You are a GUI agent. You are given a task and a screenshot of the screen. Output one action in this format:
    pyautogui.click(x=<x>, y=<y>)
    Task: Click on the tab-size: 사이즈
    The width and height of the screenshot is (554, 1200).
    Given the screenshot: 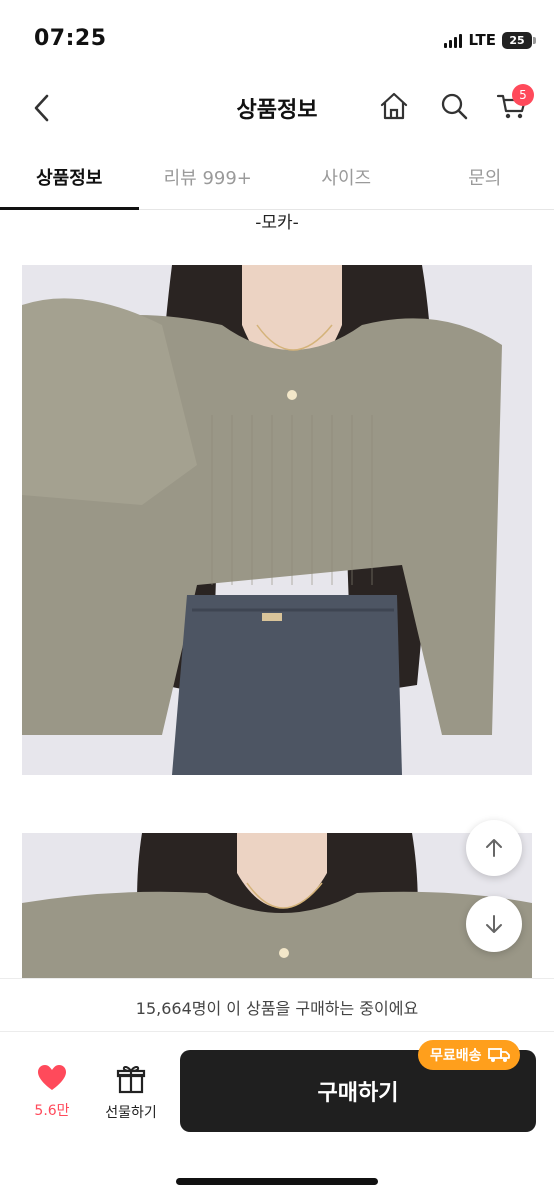 What is the action you would take?
    pyautogui.click(x=346, y=179)
    